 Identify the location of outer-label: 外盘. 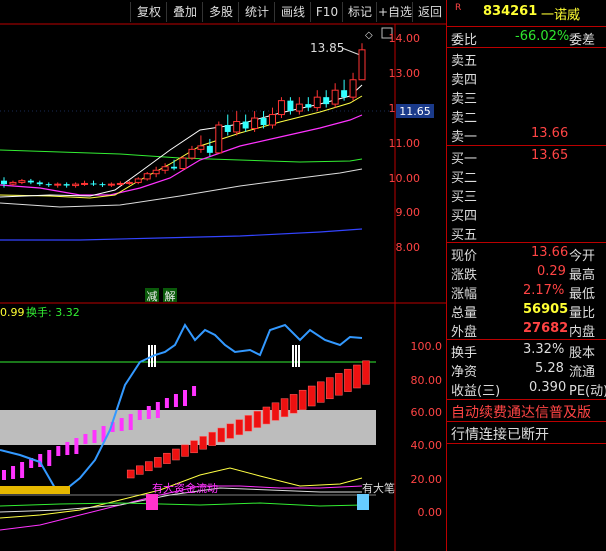
(464, 332).